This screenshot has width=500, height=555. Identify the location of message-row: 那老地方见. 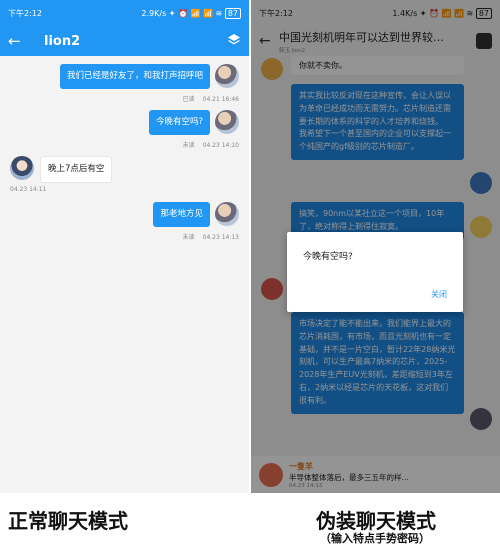
(196, 214).